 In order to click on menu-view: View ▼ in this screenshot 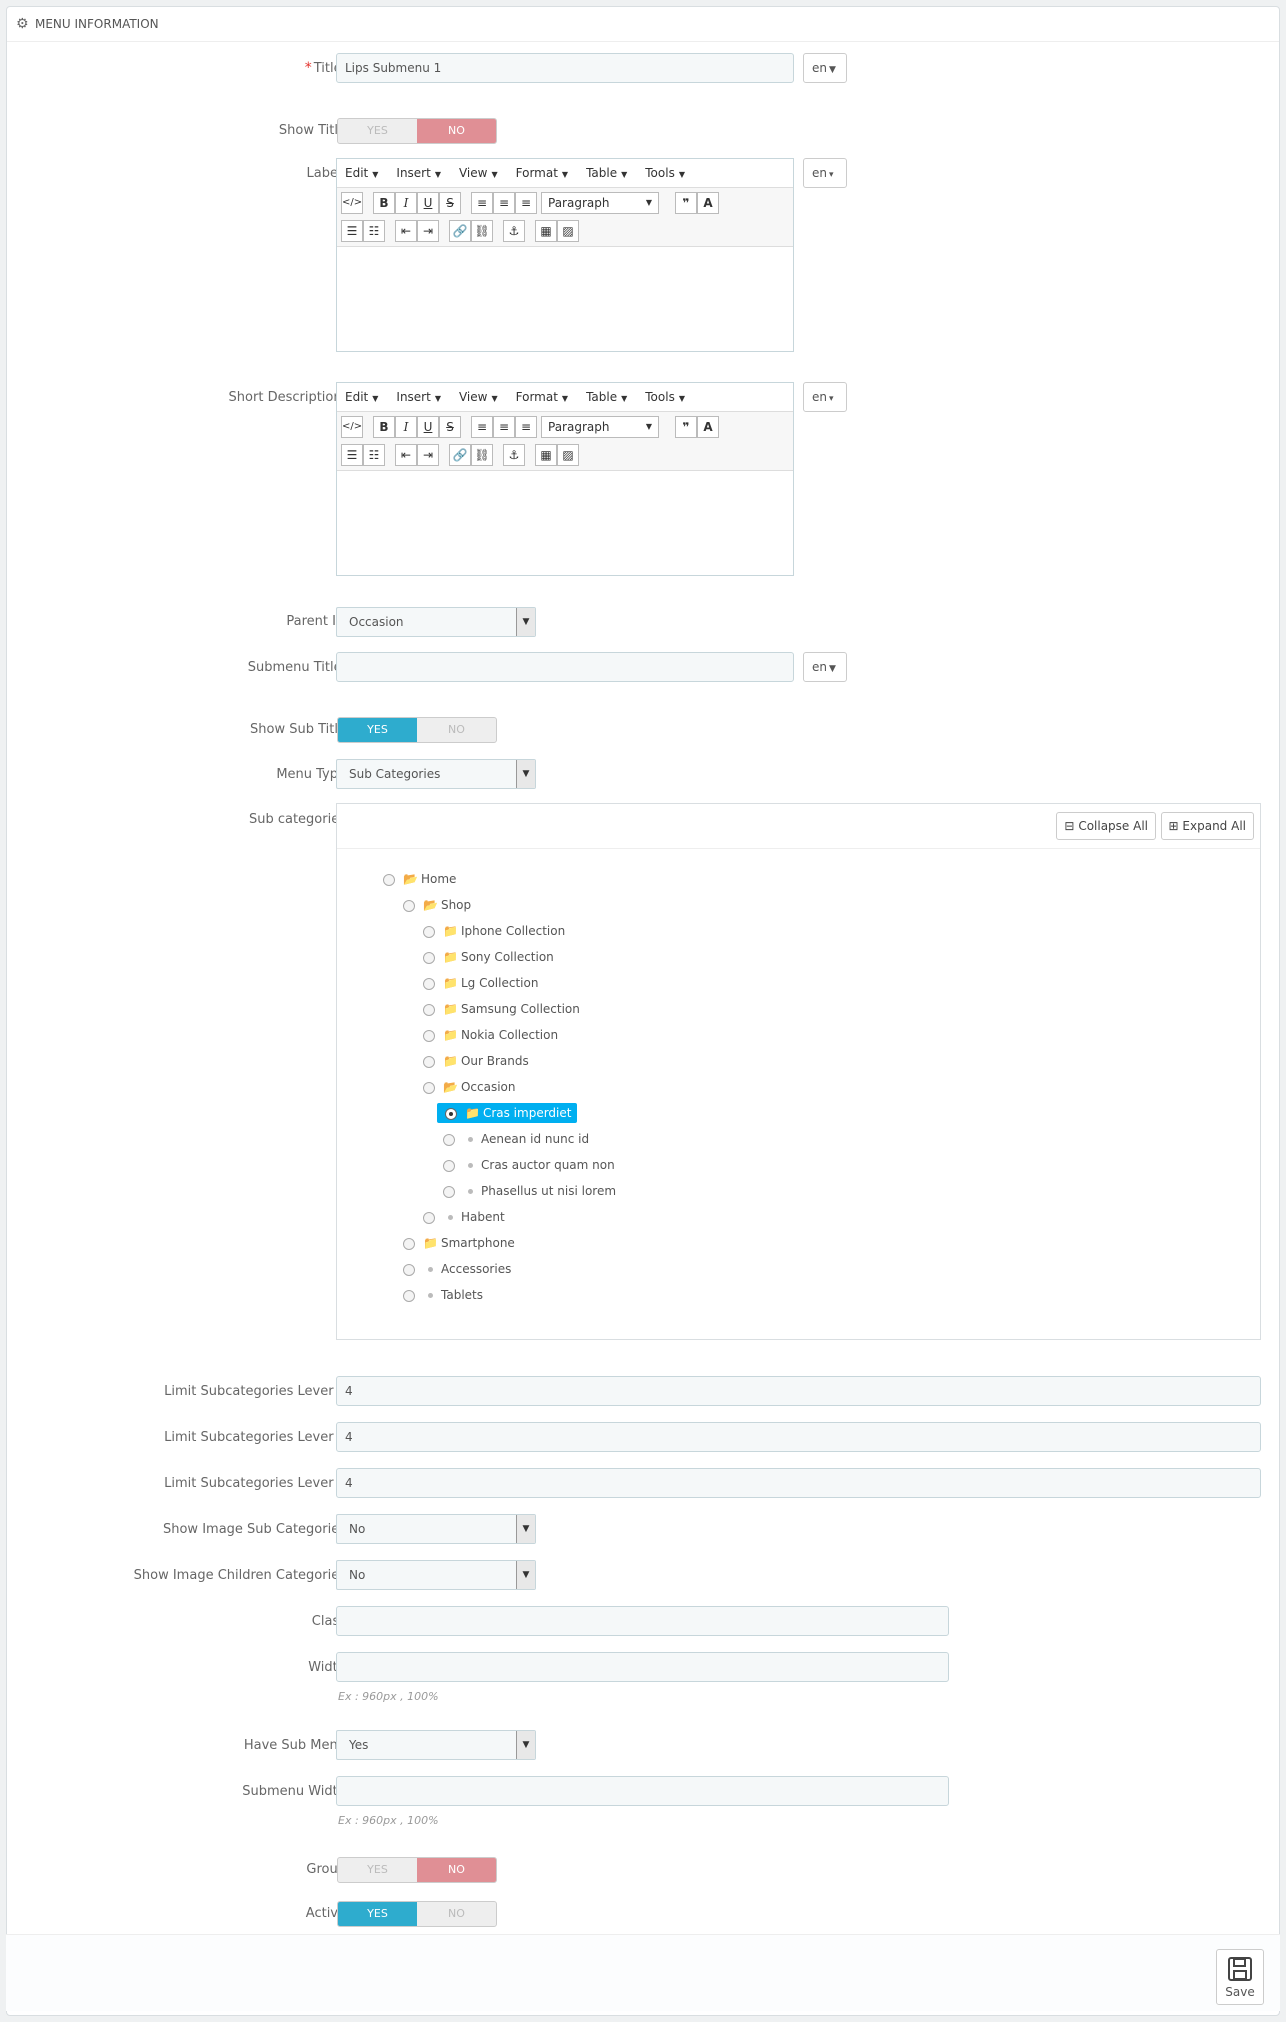, I will do `click(482, 397)`.